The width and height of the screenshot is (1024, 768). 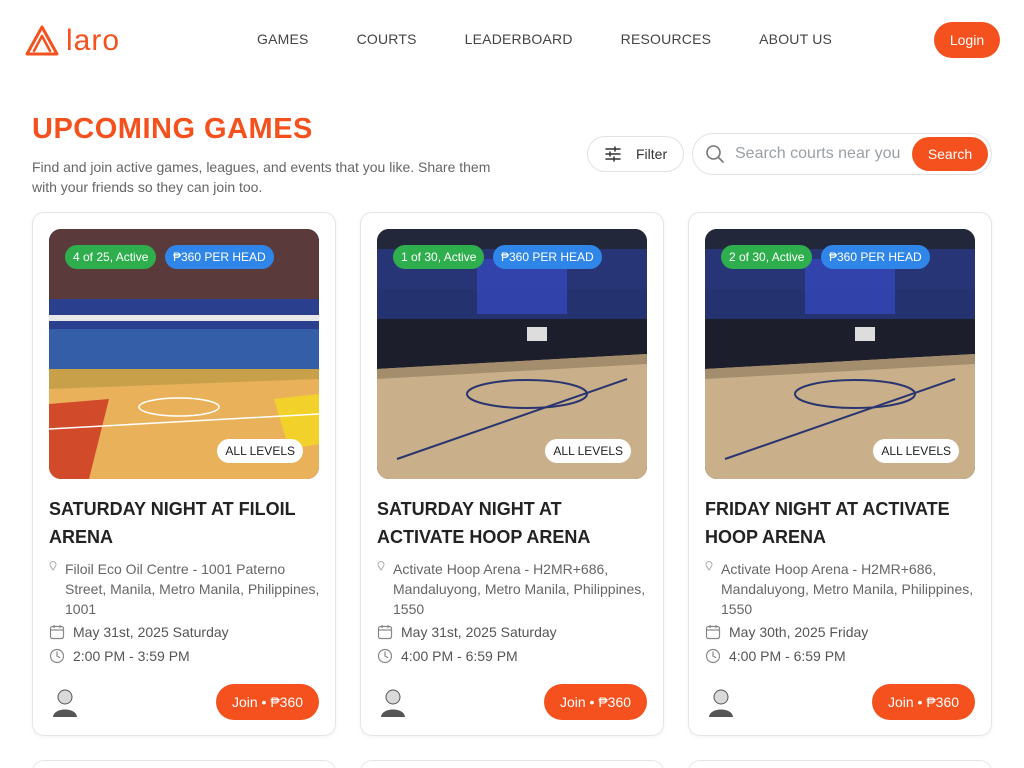 I want to click on laro-logo-icon, so click(x=42, y=40).